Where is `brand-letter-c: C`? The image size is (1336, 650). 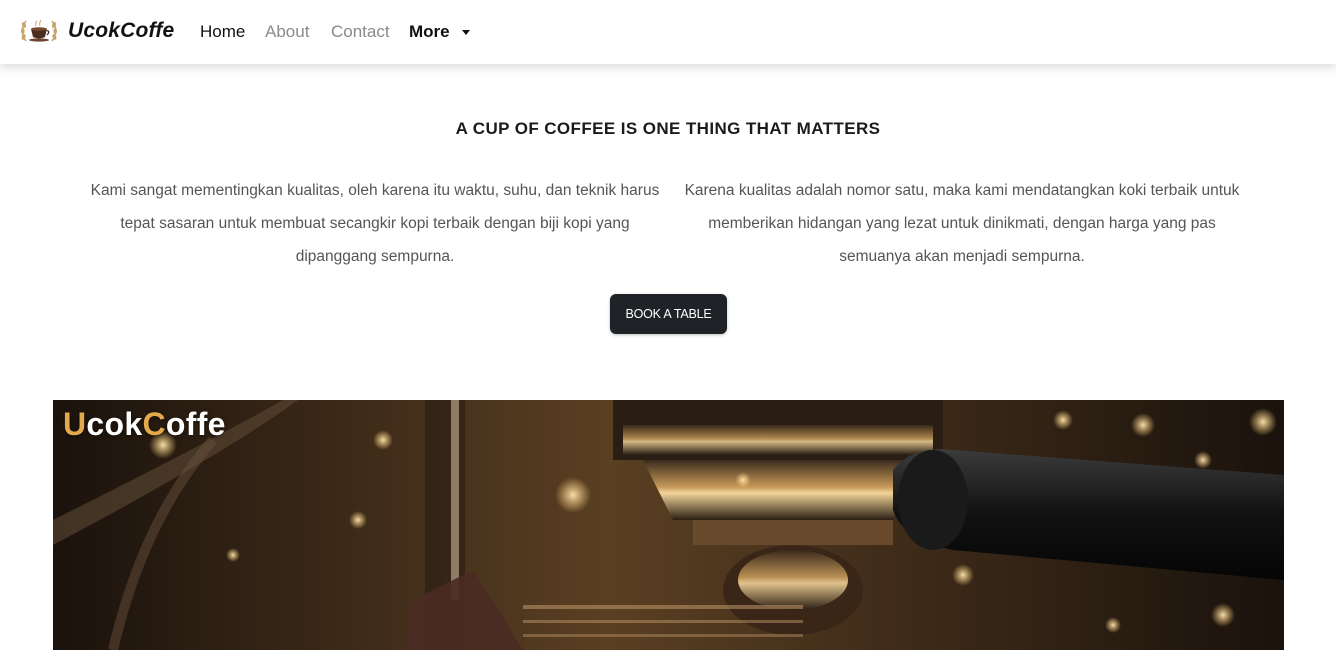 brand-letter-c: C is located at coordinates (154, 424).